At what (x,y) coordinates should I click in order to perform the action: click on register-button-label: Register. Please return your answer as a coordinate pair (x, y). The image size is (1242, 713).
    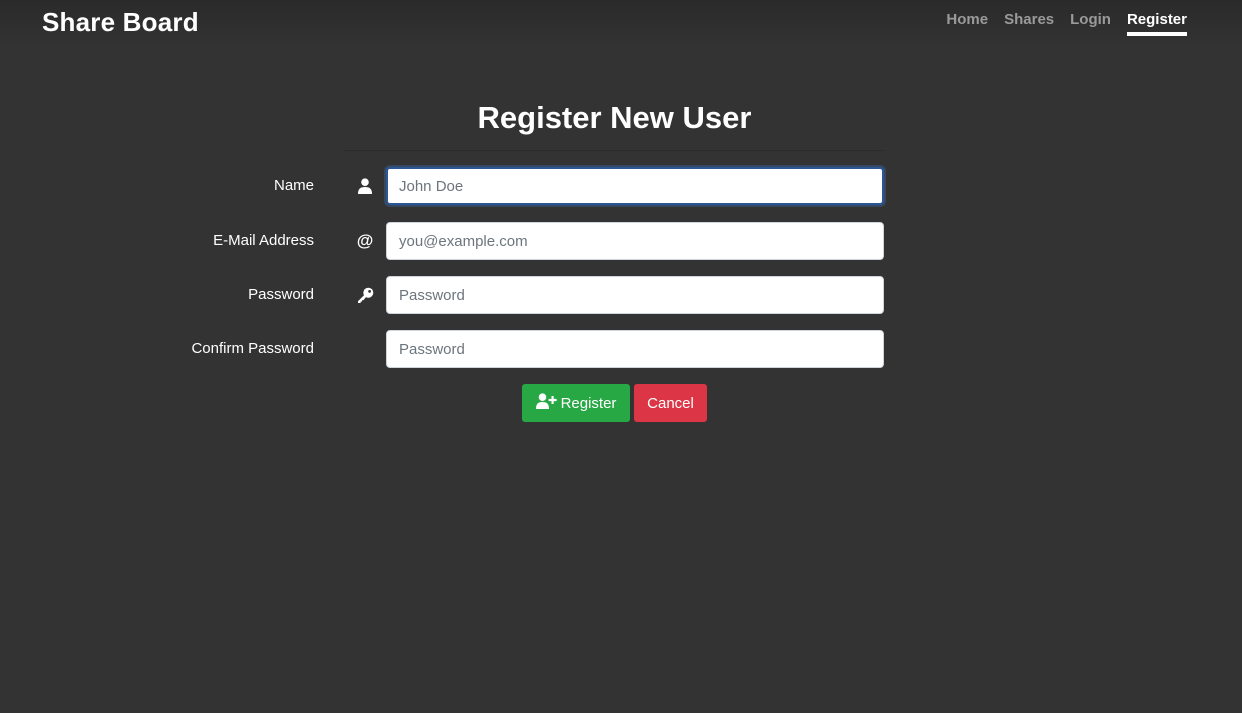
    Looking at the image, I should click on (588, 403).